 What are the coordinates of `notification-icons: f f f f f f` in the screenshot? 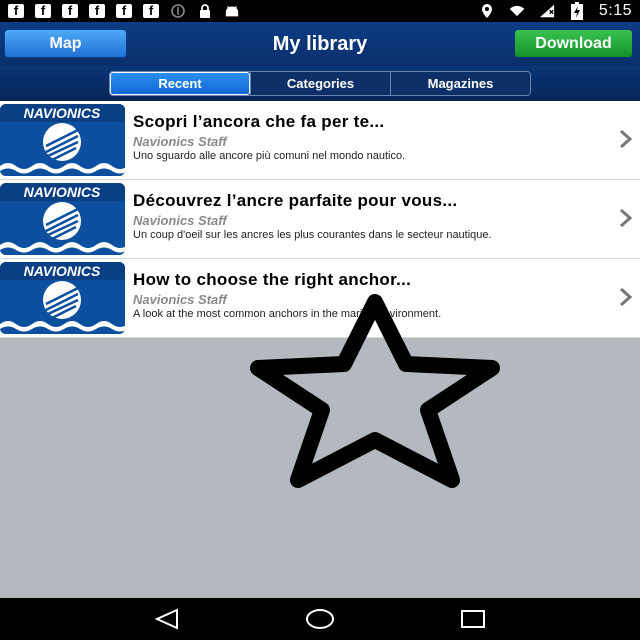 It's located at (124, 11).